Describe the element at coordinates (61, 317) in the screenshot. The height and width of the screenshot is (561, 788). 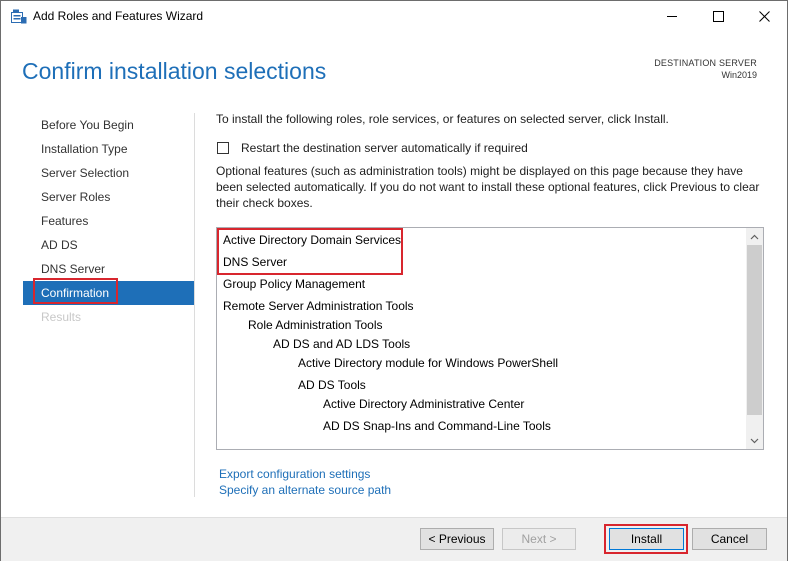
I see `nav-item-results: Results` at that location.